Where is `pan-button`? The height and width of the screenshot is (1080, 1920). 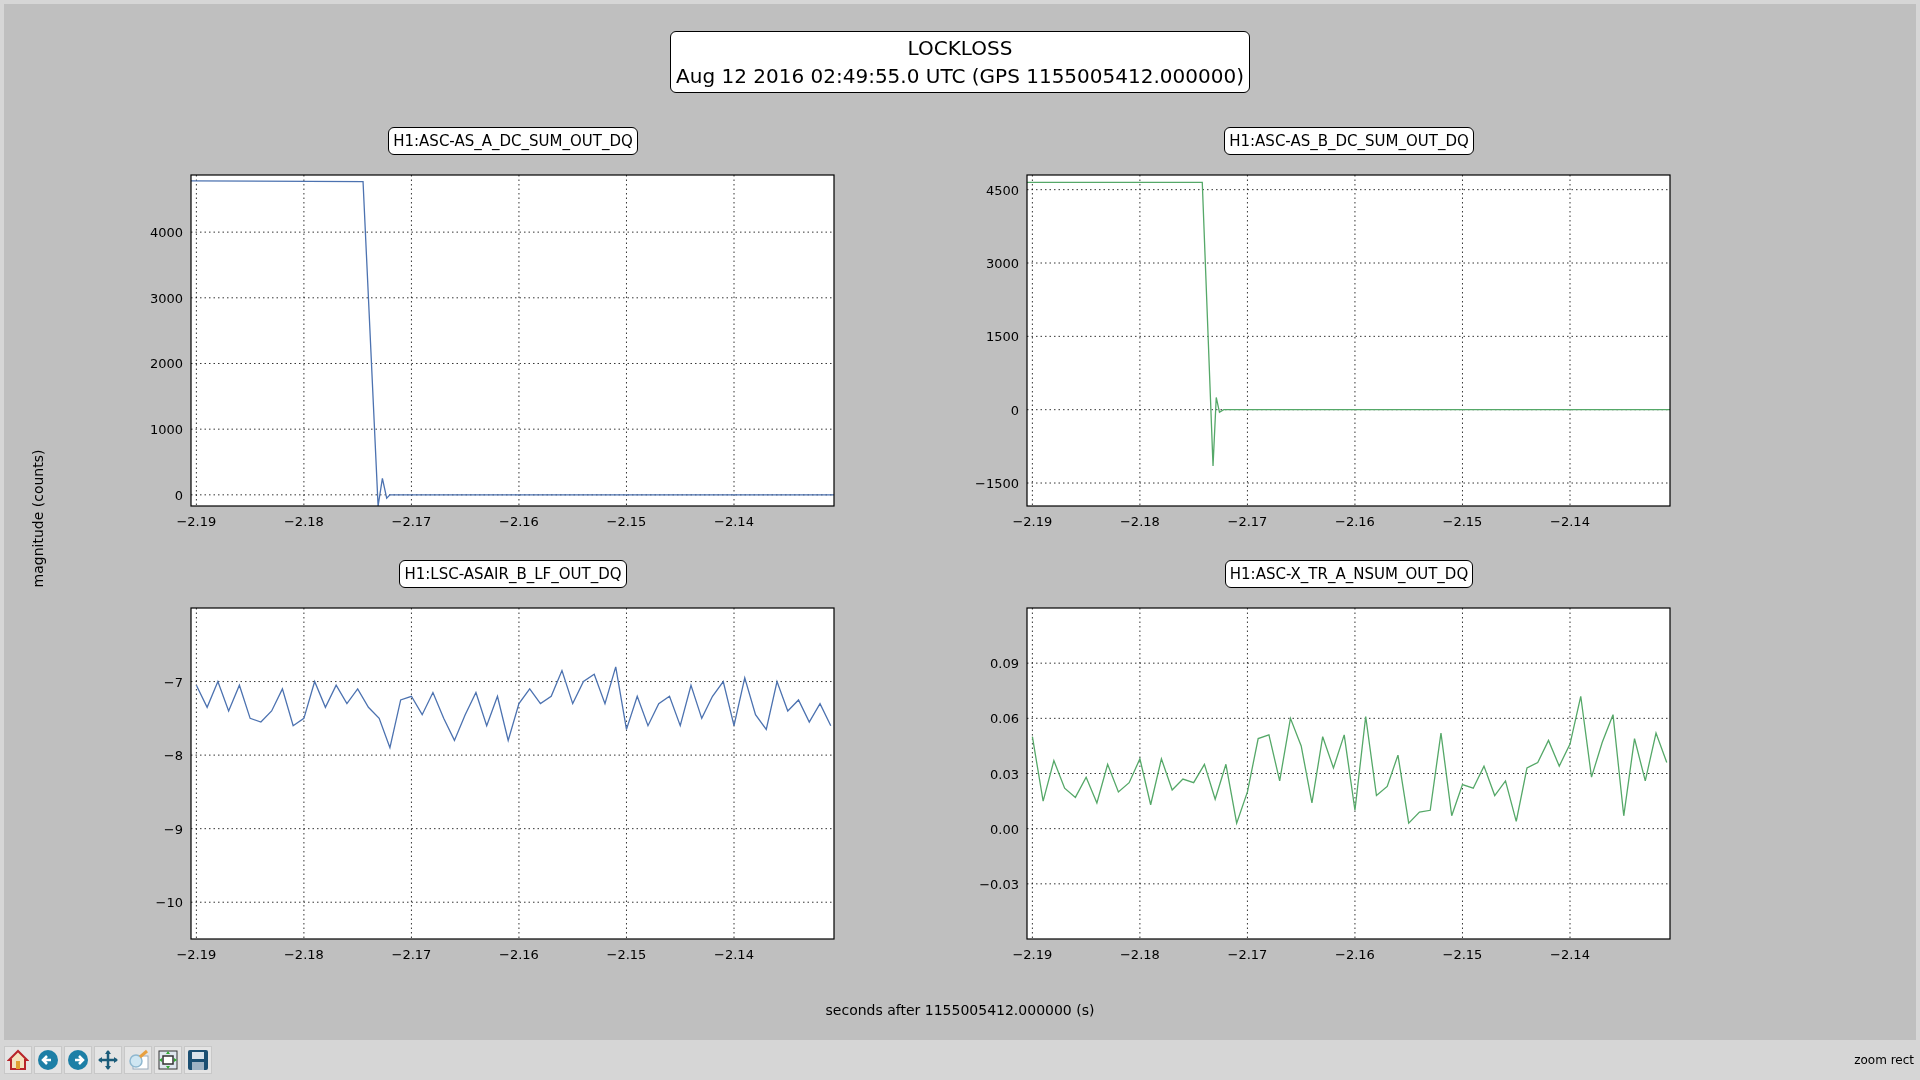
pan-button is located at coordinates (108, 1060).